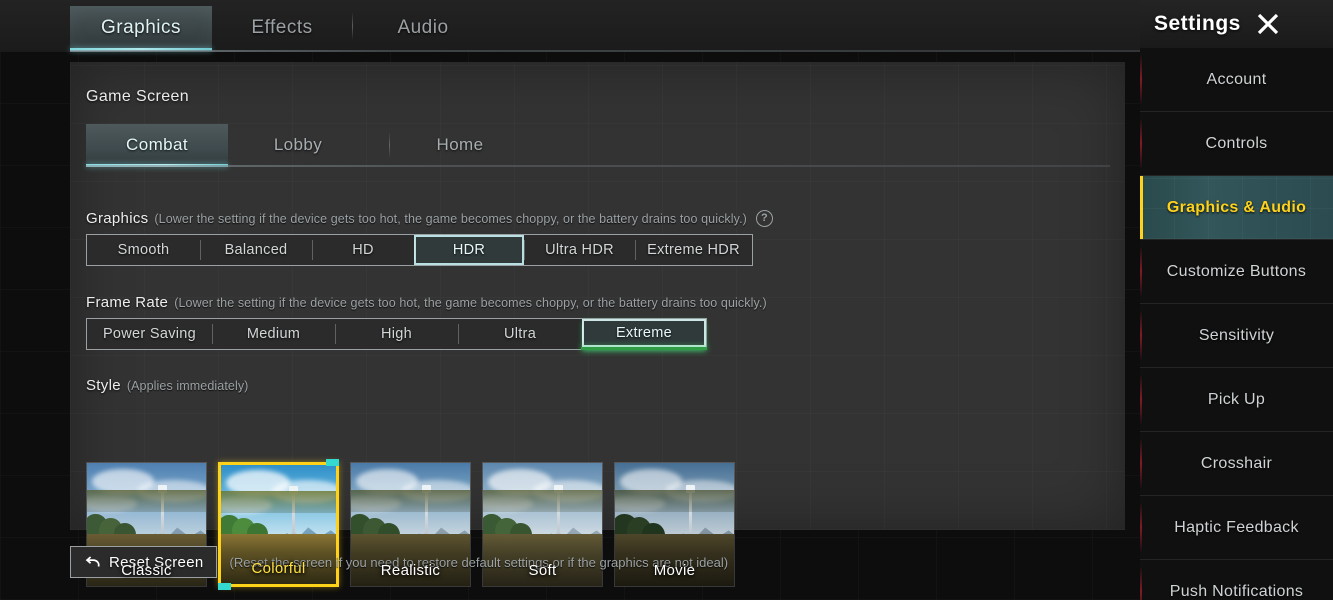  I want to click on style-thumbnail-soft-label: Soft, so click(542, 570).